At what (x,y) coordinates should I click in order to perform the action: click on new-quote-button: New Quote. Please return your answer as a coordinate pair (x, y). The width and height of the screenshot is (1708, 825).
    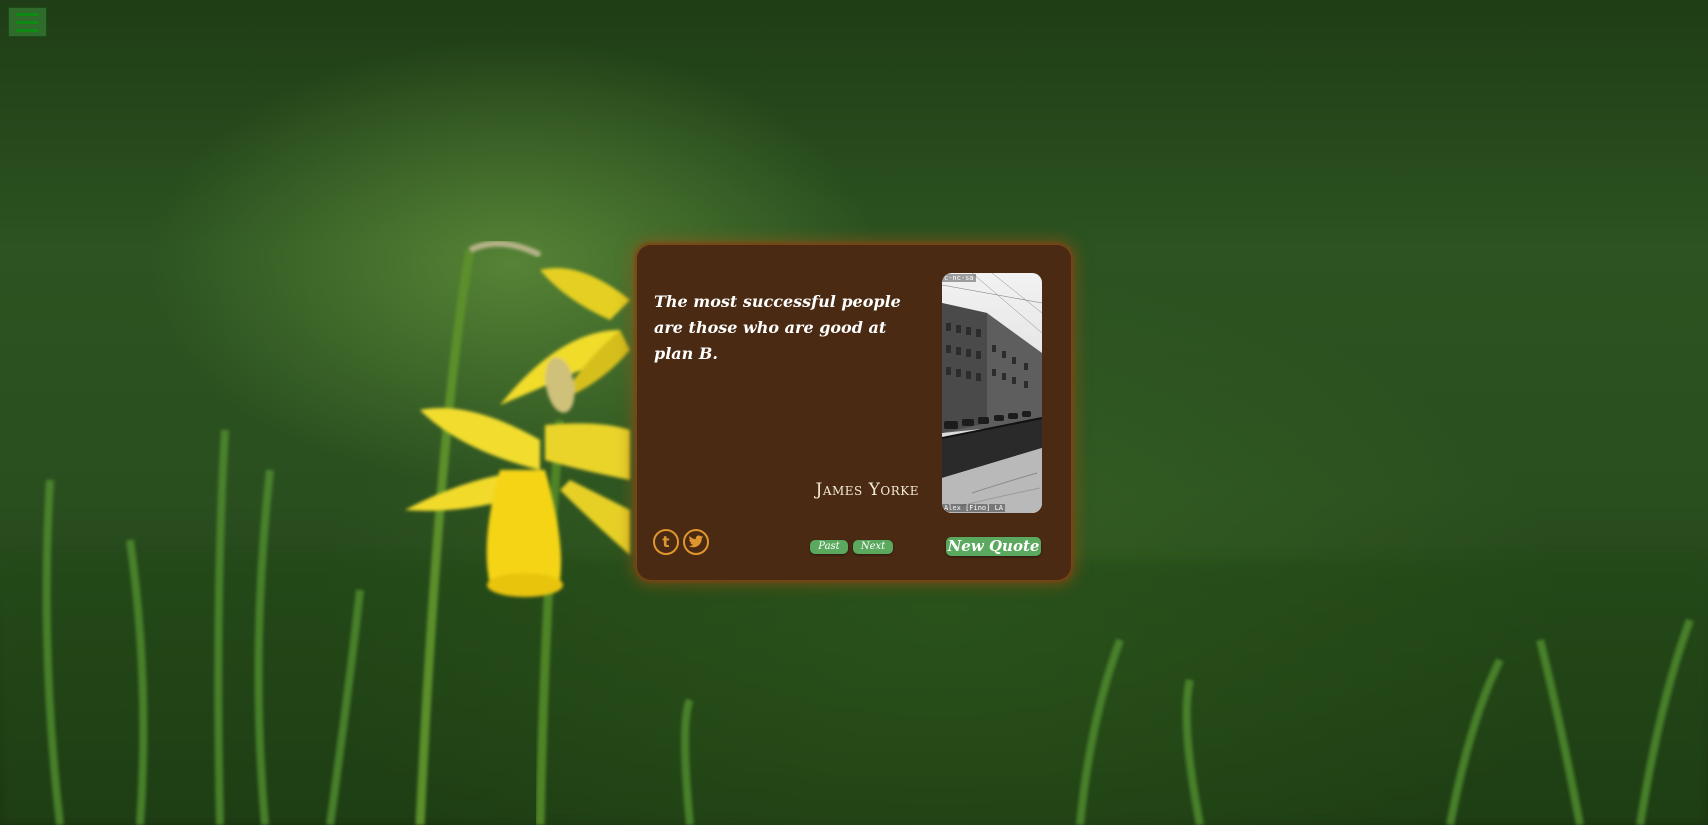
    Looking at the image, I should click on (993, 546).